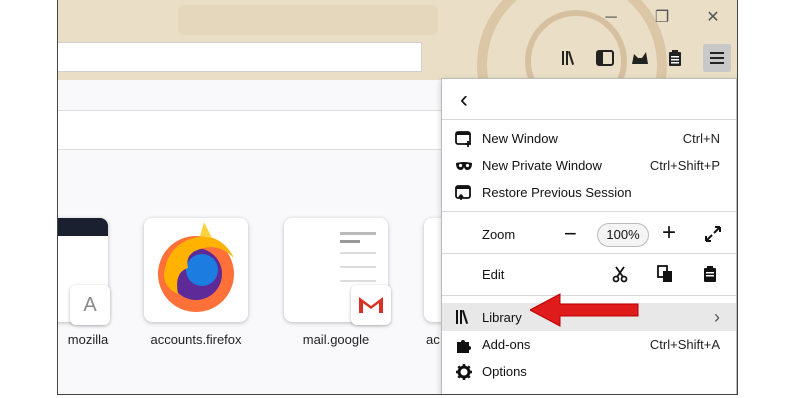 This screenshot has height=398, width=800. I want to click on menu-item-shortcut: Ctrl+N, so click(701, 138).